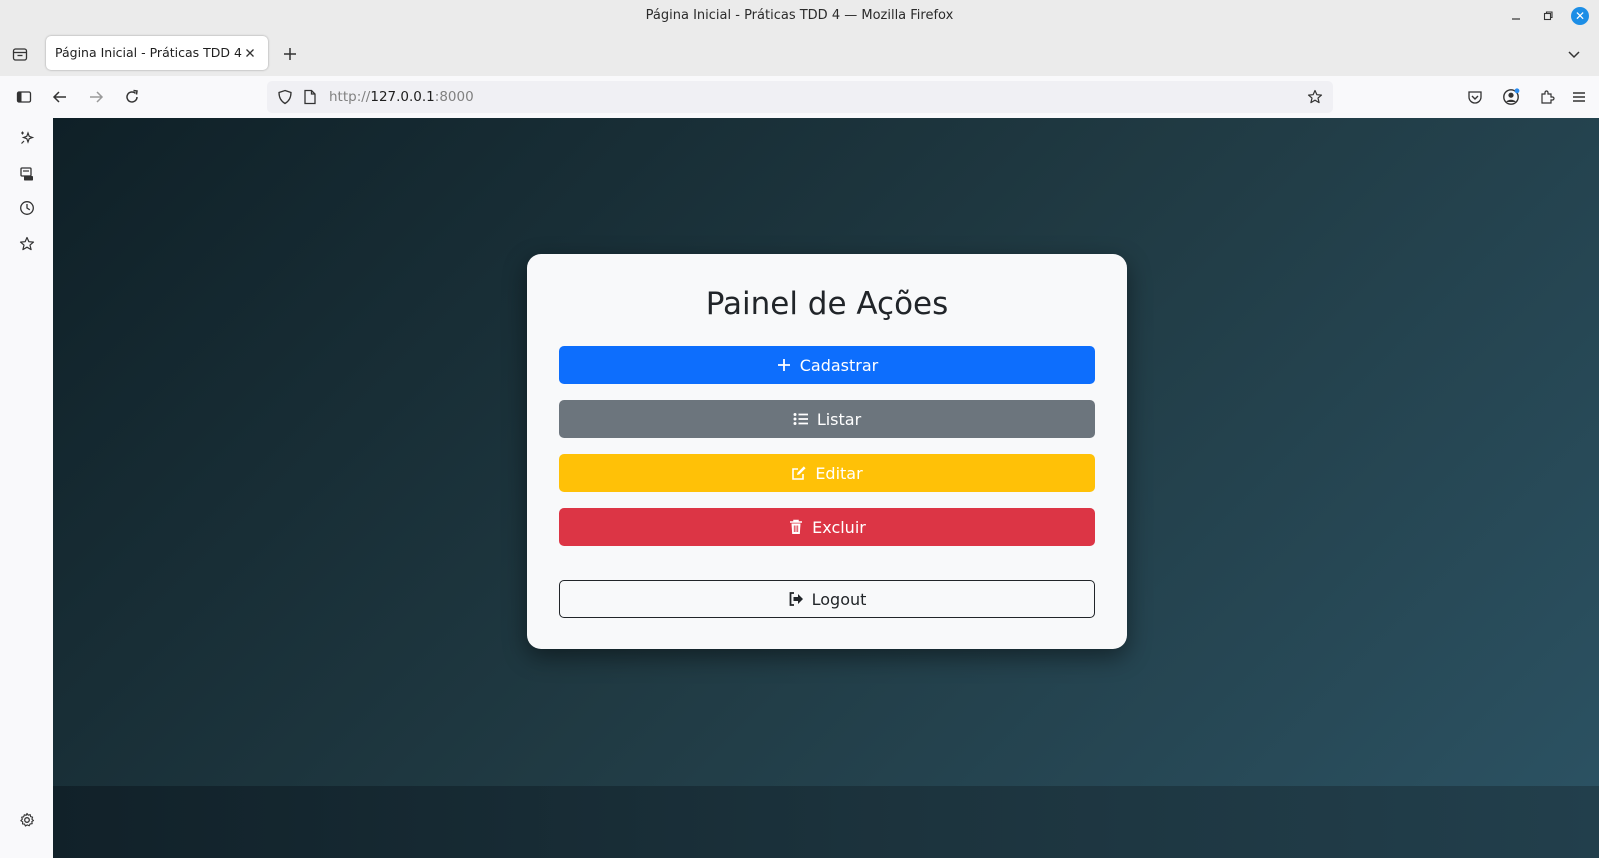  I want to click on tab-close-button, so click(250, 53).